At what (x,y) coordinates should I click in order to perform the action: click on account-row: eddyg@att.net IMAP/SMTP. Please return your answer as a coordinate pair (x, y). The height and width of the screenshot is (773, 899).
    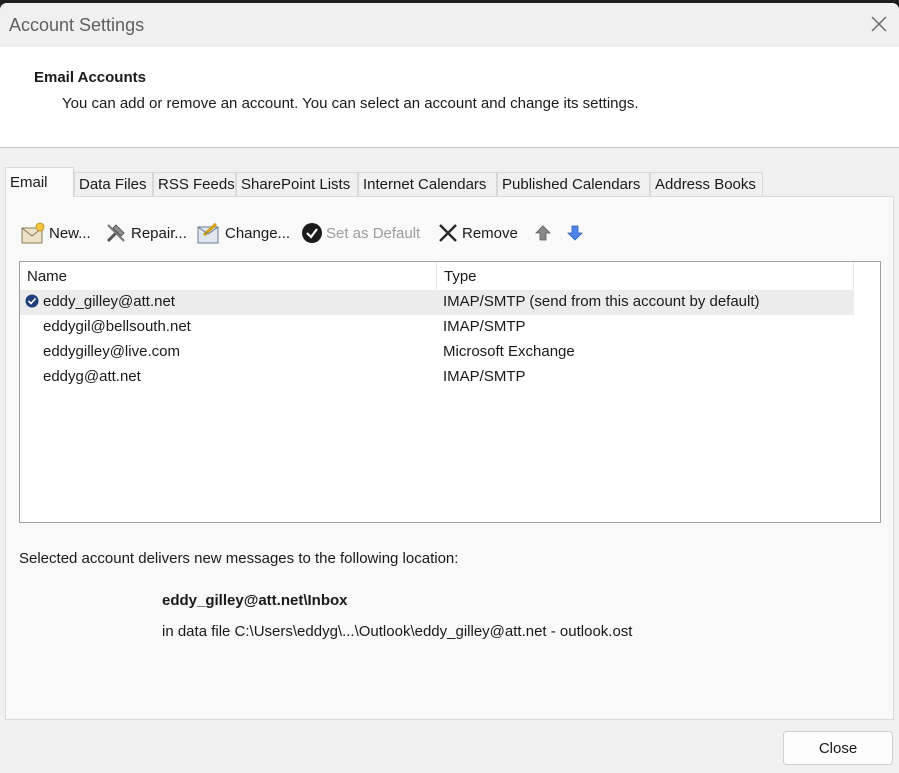
    Looking at the image, I should click on (437, 377).